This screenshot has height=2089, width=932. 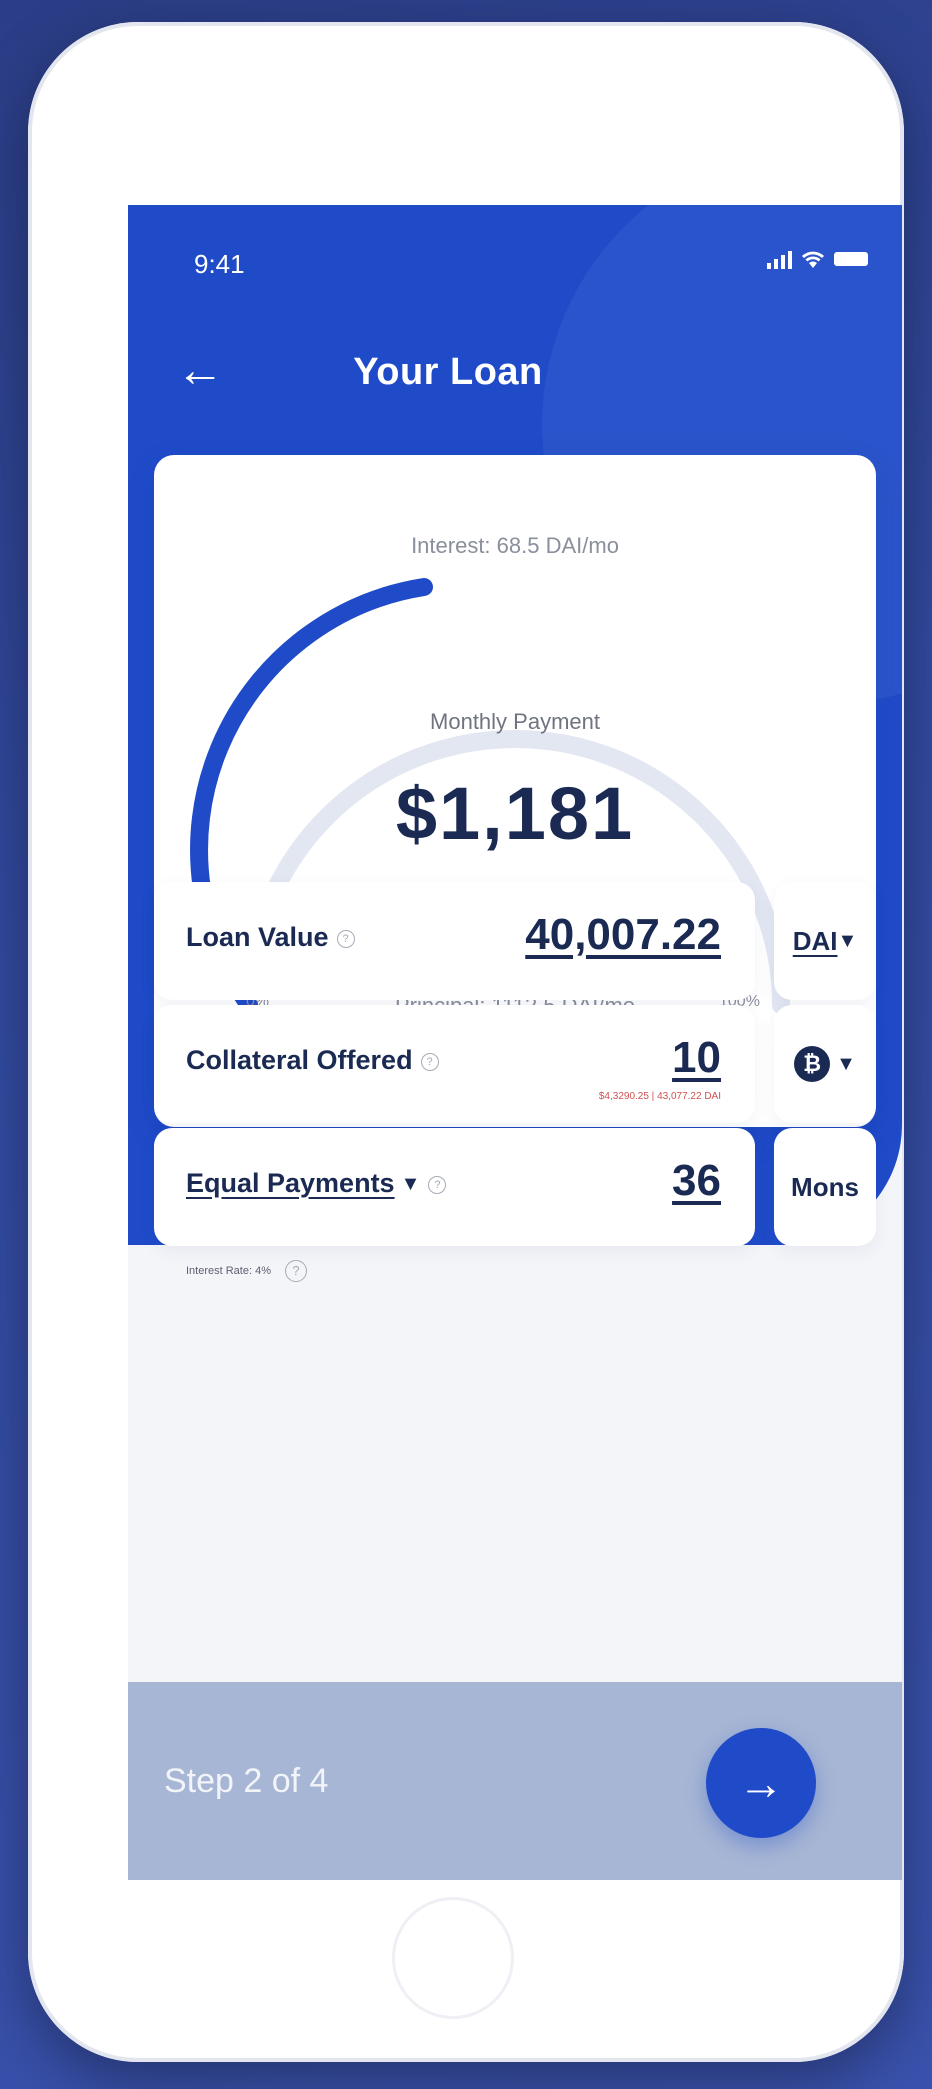 I want to click on interest-rate-text: Interest Rate: 4%, so click(x=228, y=1270).